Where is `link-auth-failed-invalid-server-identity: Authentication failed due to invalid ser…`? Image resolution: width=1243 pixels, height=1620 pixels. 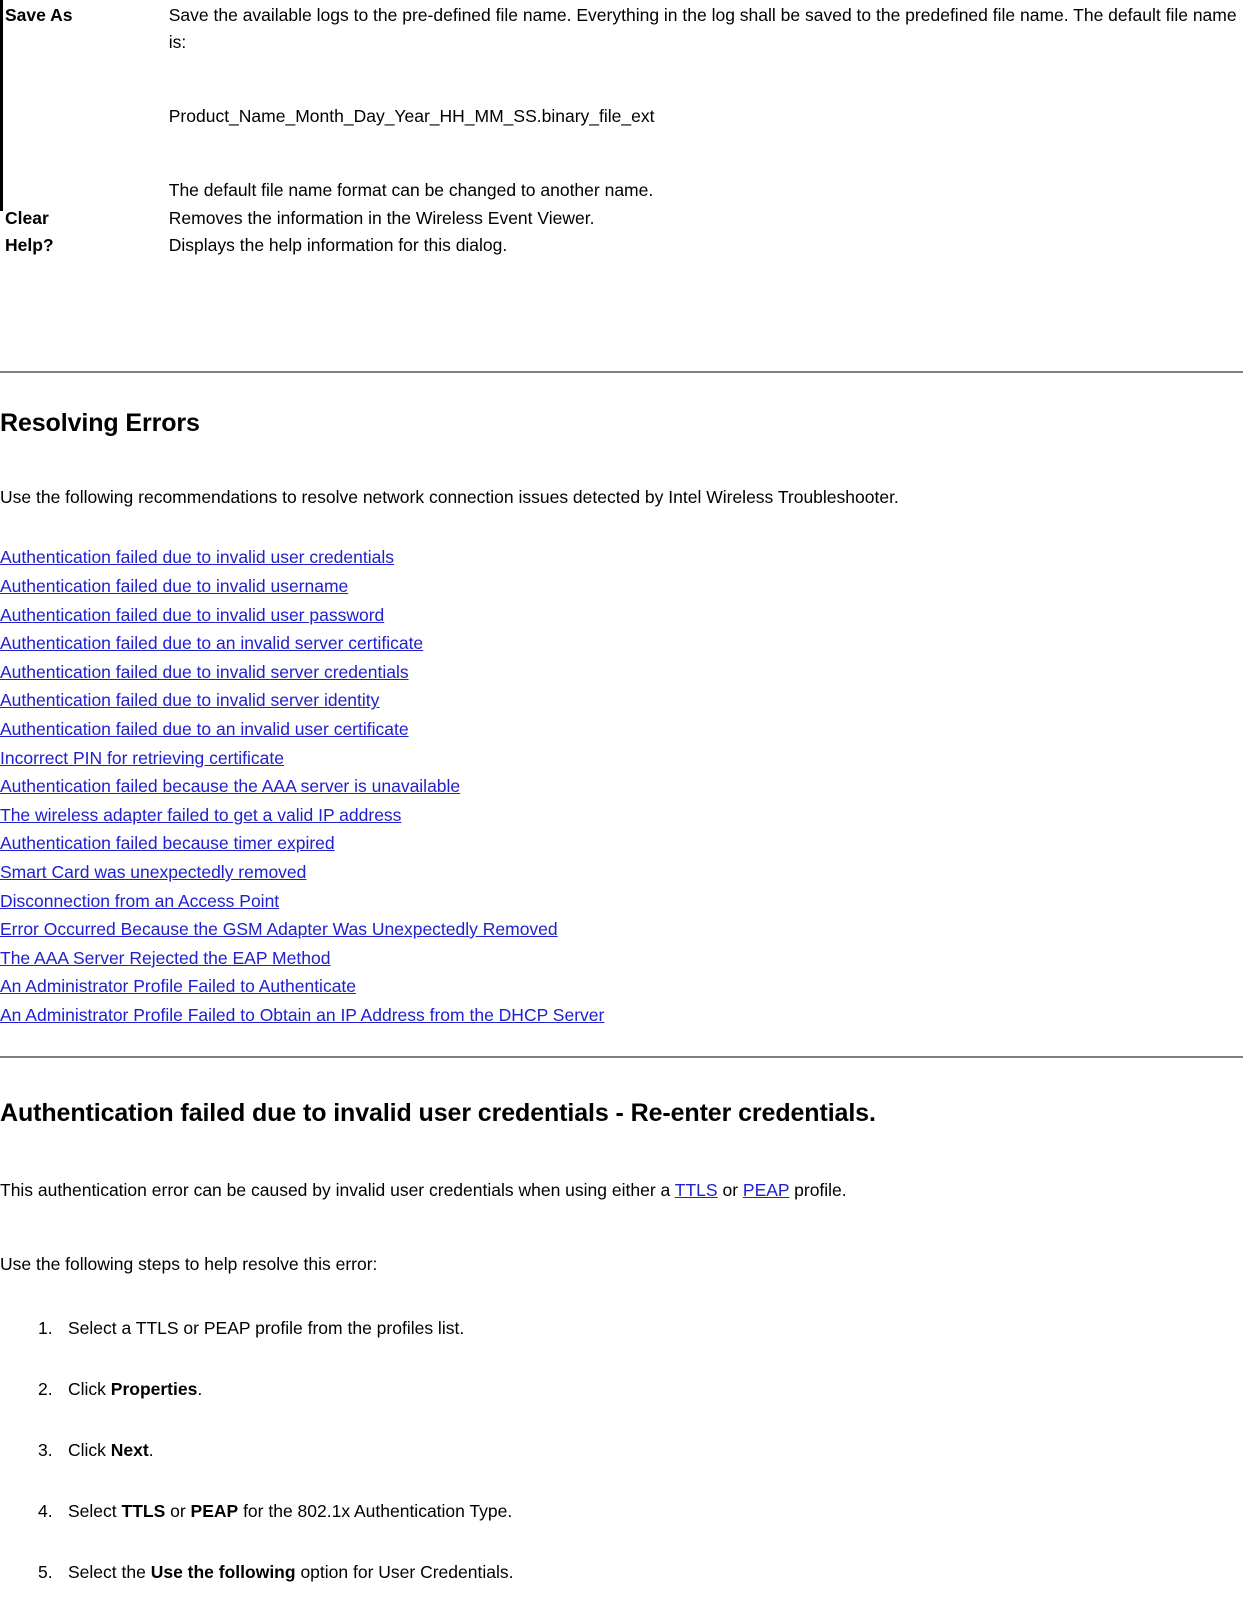 link-auth-failed-invalid-server-identity: Authentication failed due to invalid ser… is located at coordinates (189, 700).